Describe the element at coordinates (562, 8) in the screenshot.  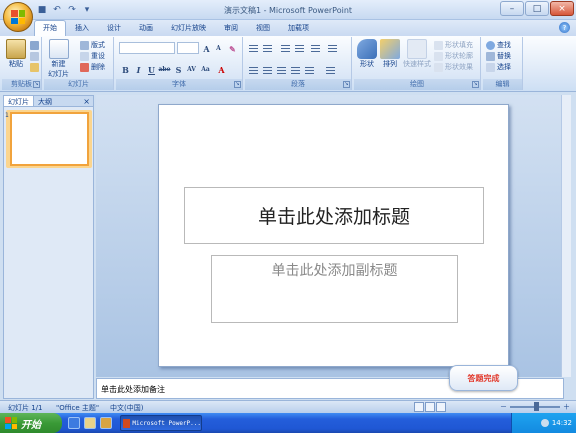
I see `close-button: ×` at that location.